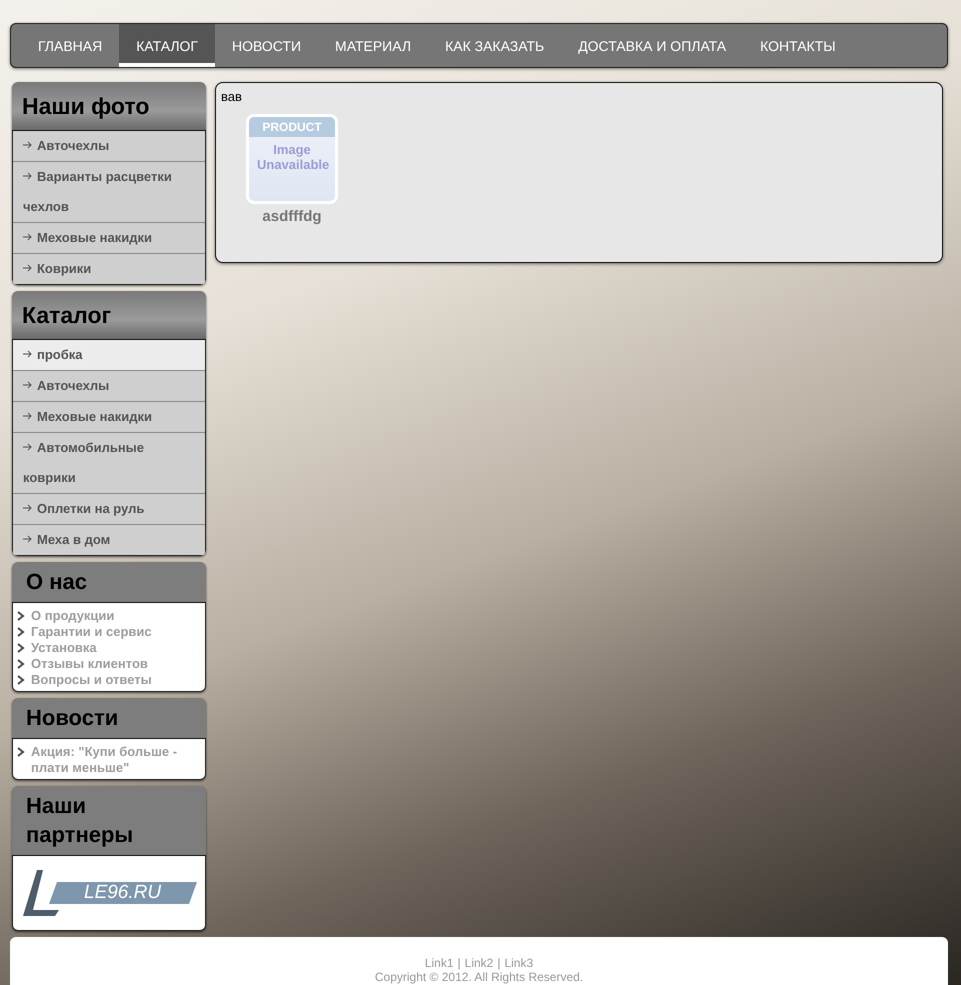 Image resolution: width=961 pixels, height=985 pixels. I want to click on sidebar-heading: Наши партнеры, so click(109, 821).